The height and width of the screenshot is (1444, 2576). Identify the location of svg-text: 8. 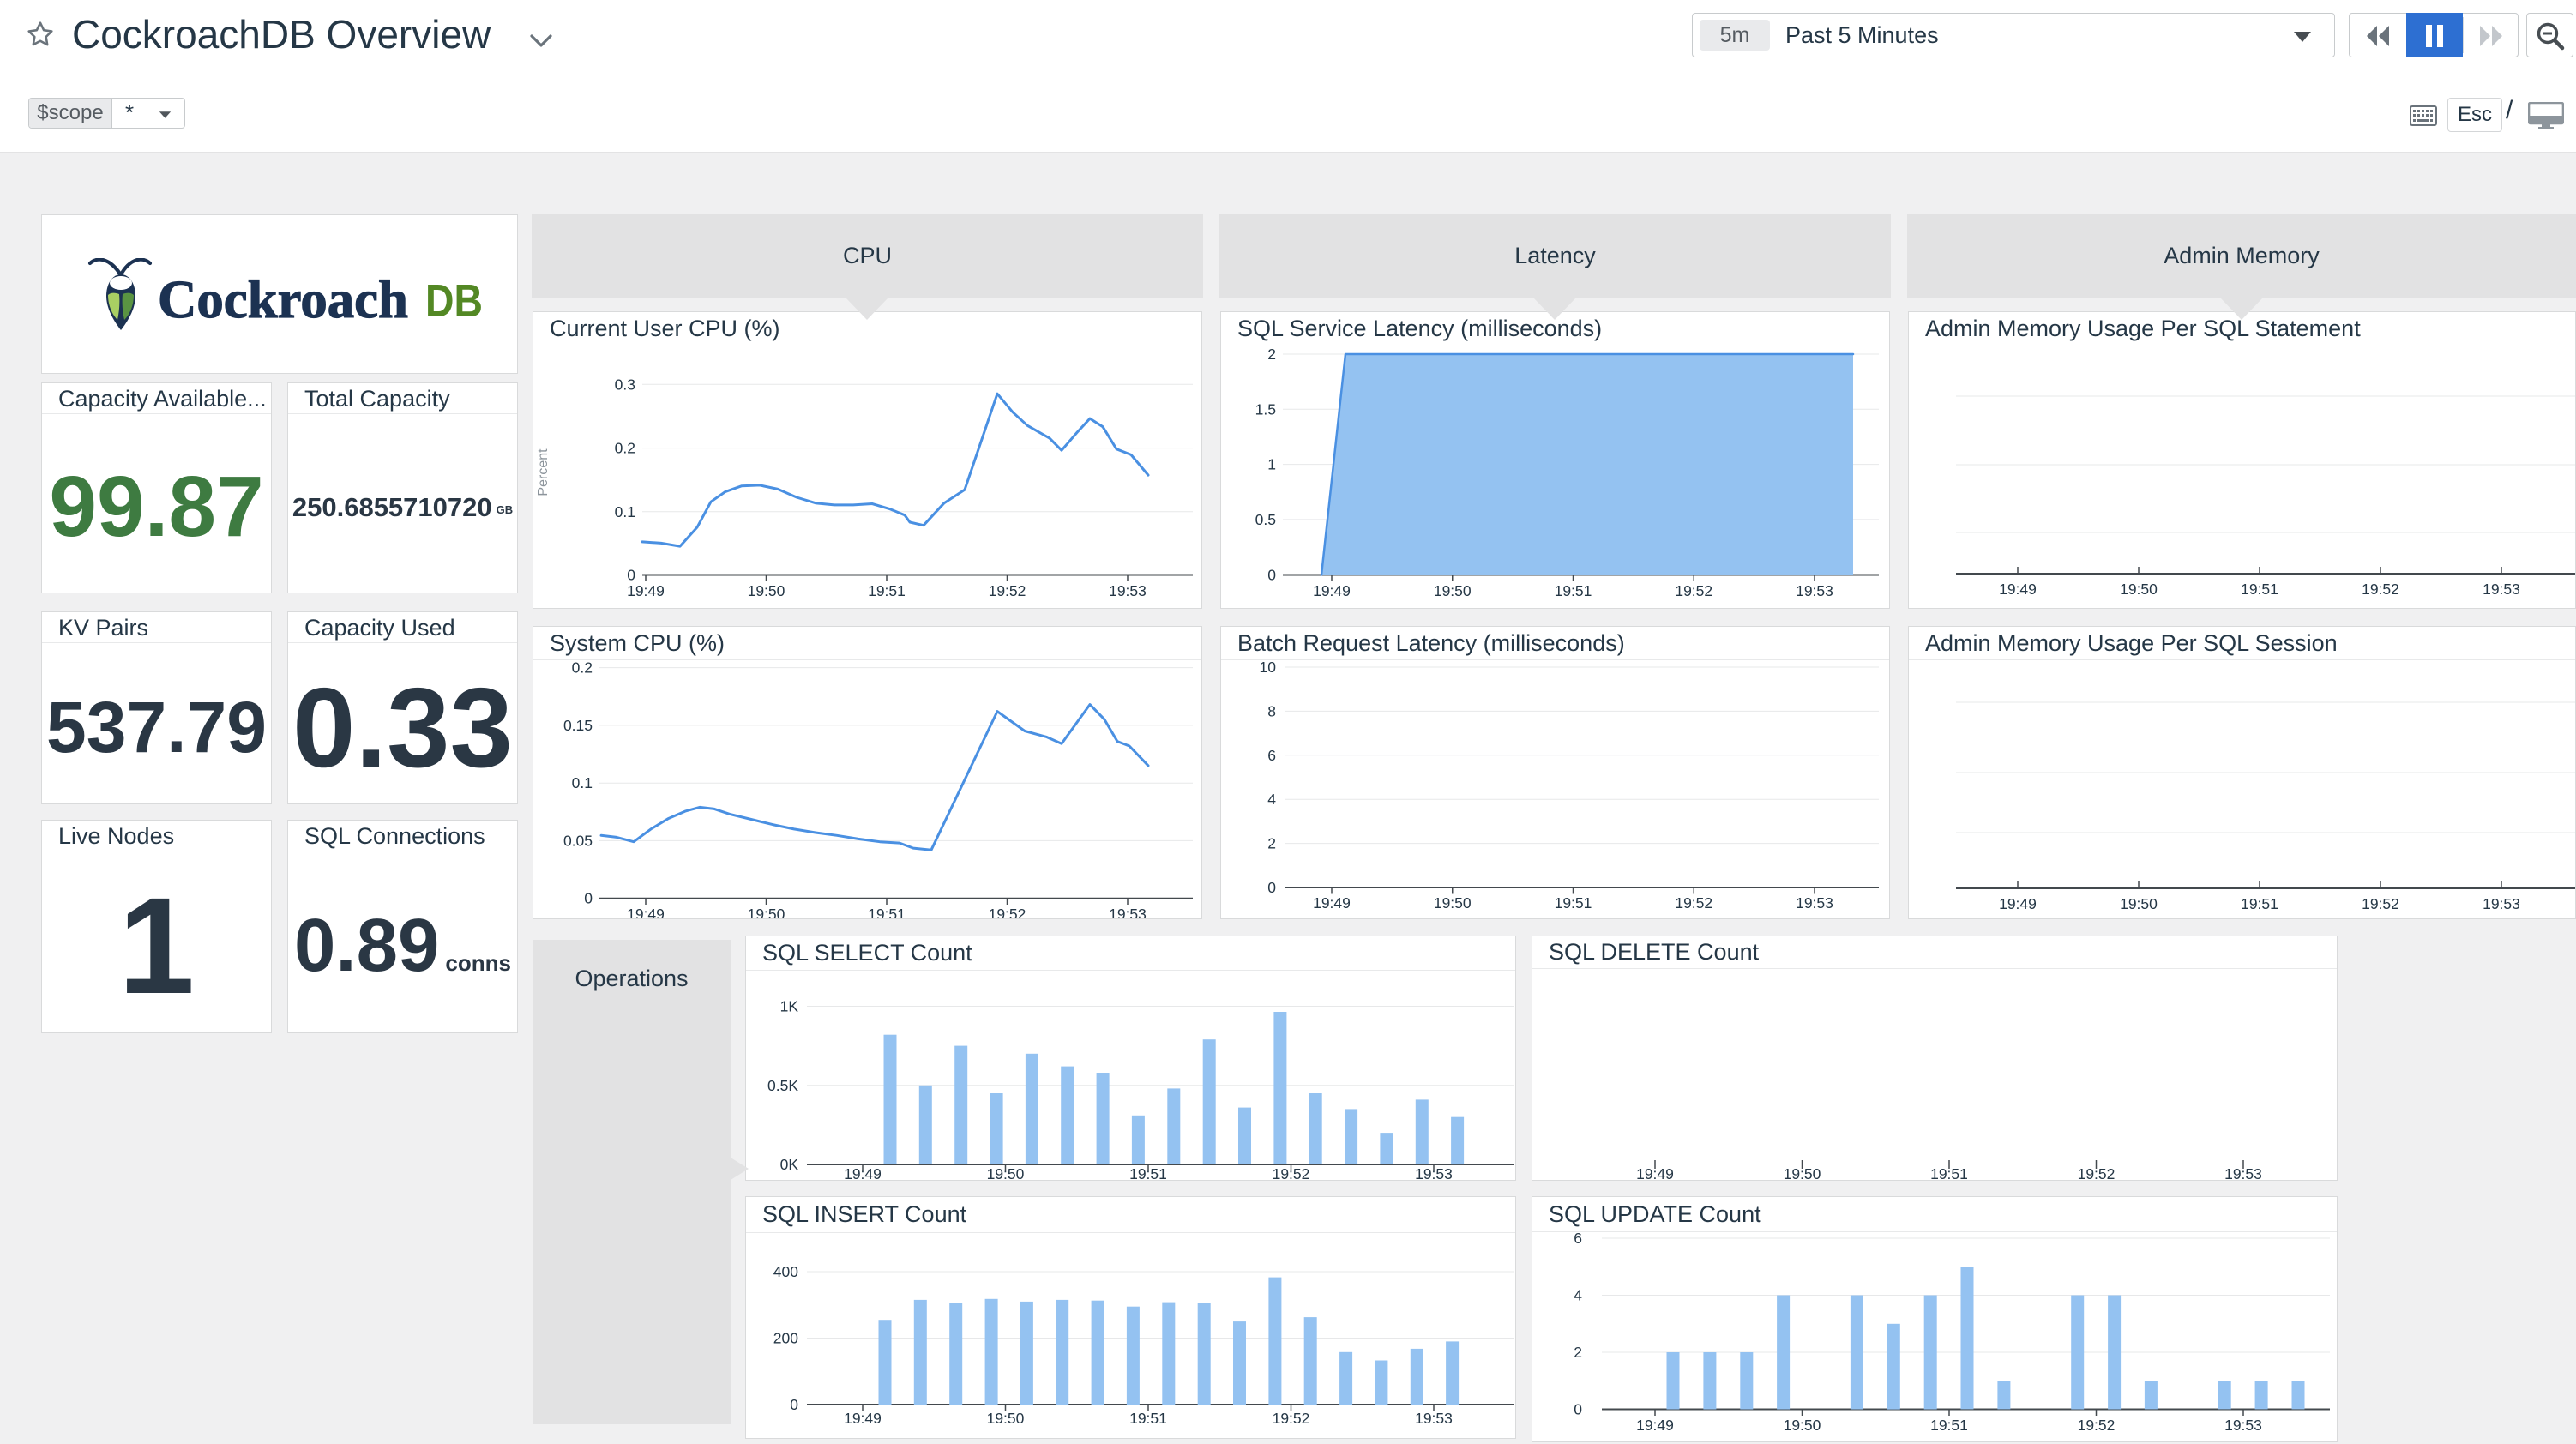
(1271, 710).